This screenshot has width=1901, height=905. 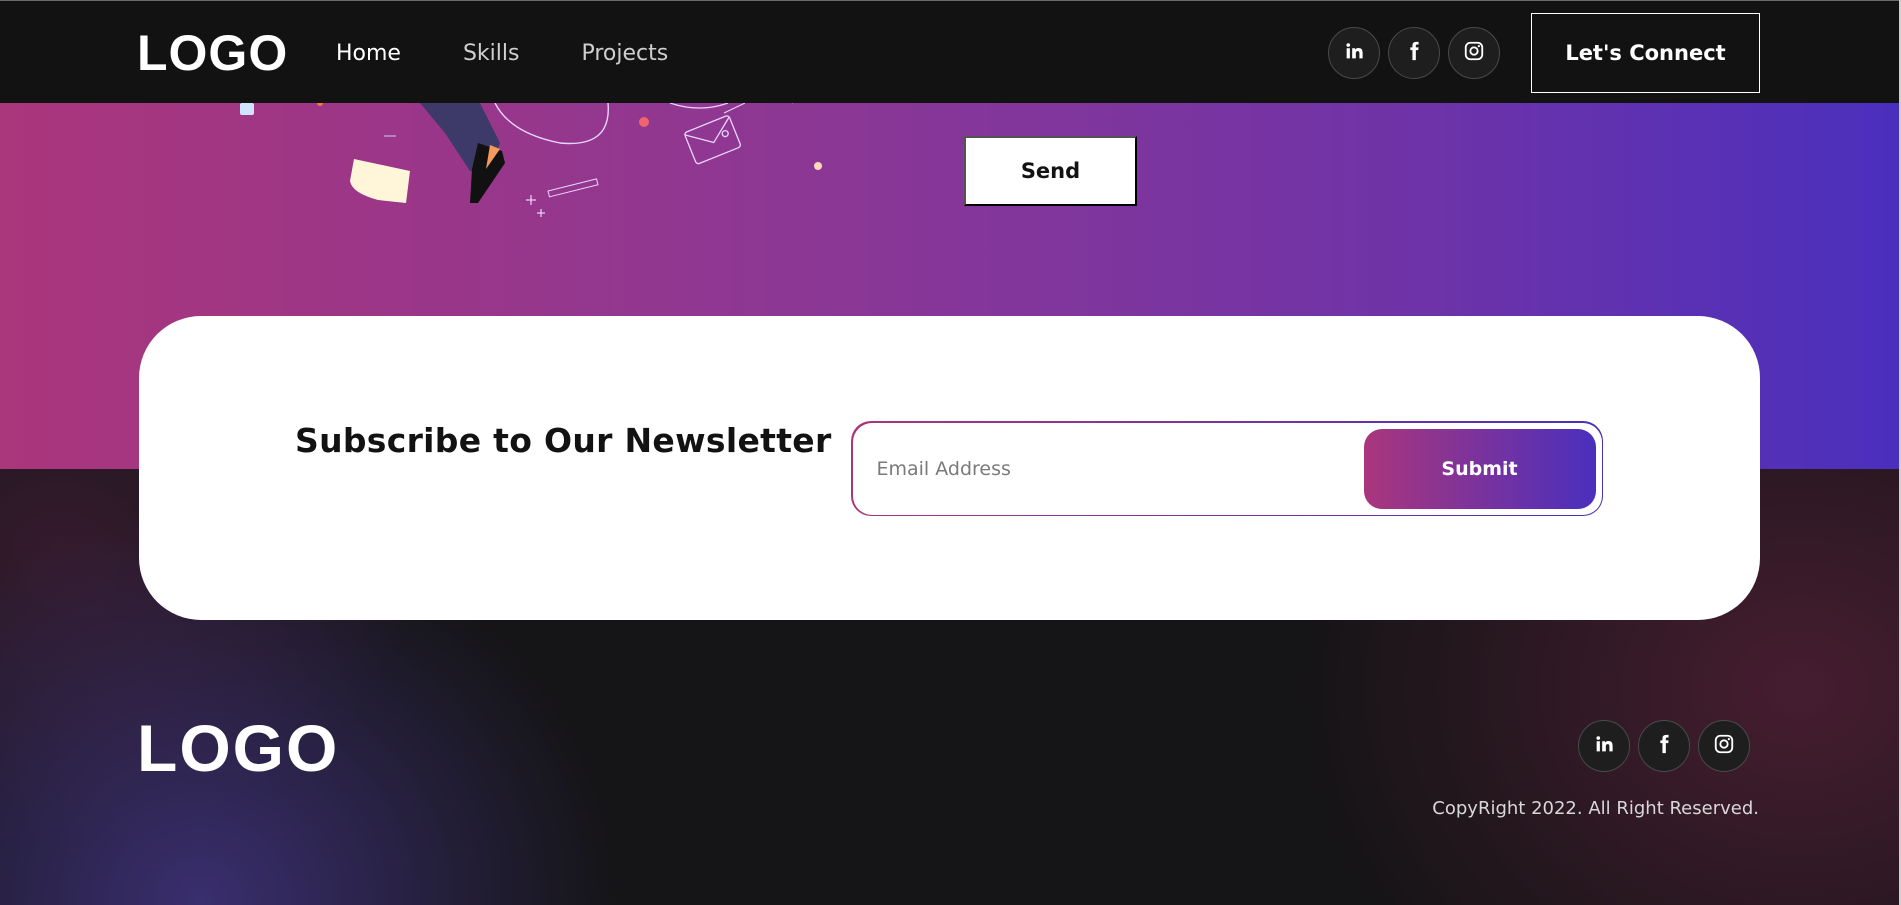 I want to click on footer-instagram-button, so click(x=1724, y=746).